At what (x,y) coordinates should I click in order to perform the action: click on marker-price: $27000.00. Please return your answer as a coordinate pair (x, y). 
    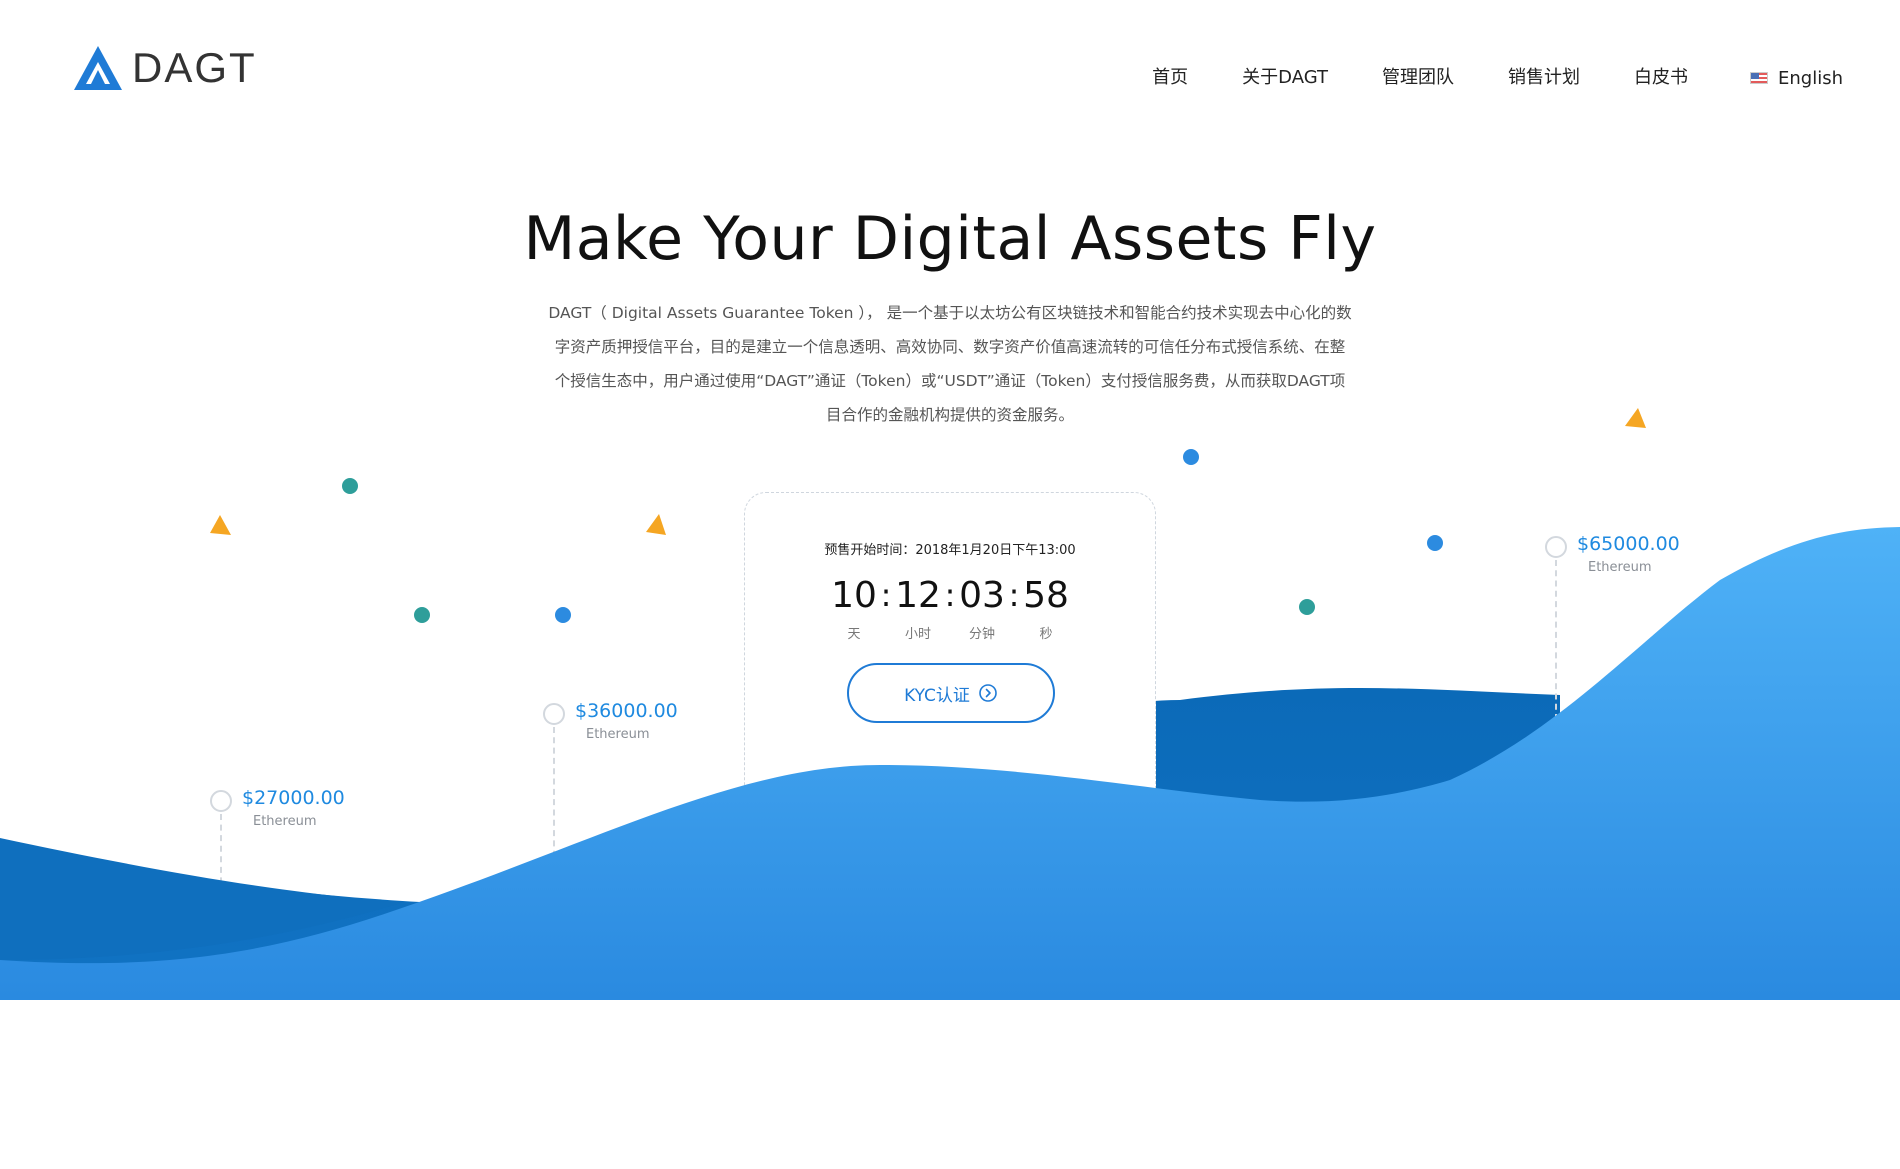
    Looking at the image, I should click on (293, 798).